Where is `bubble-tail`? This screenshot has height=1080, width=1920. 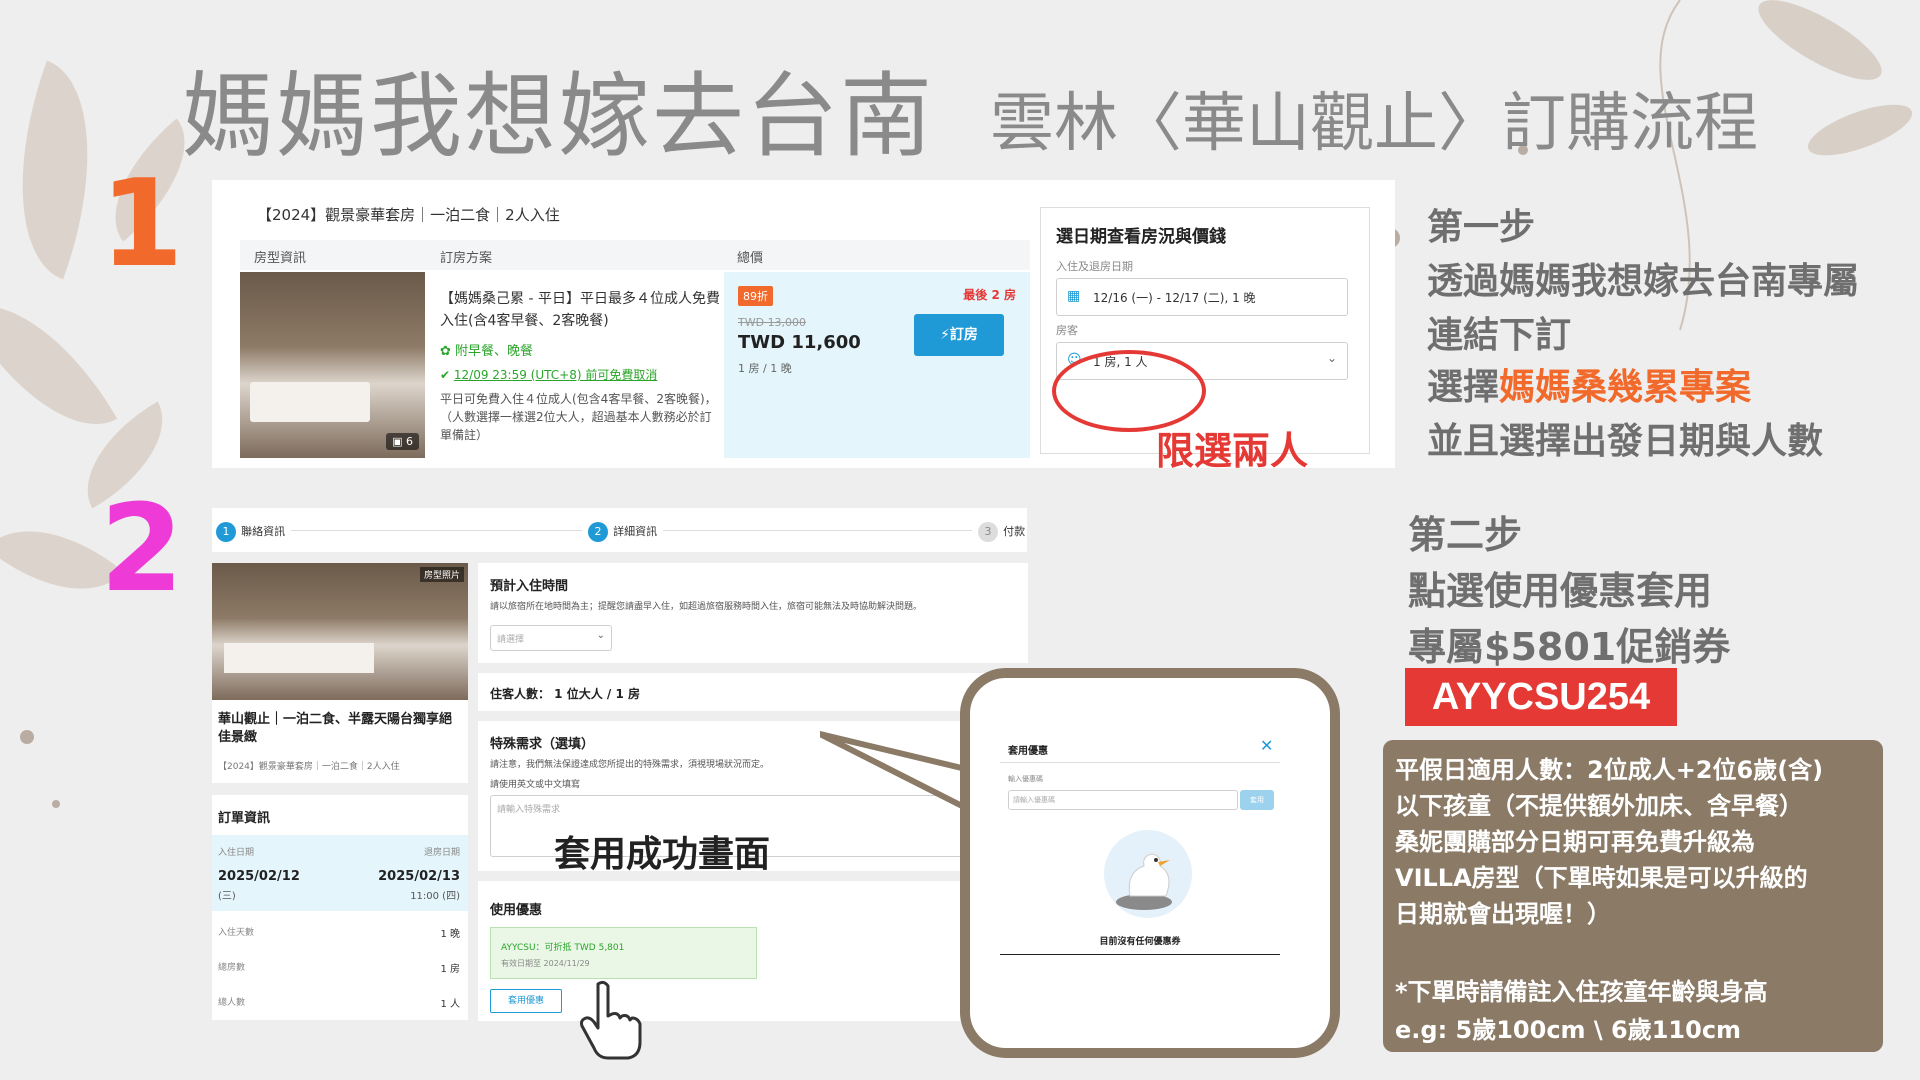 bubble-tail is located at coordinates (896, 772).